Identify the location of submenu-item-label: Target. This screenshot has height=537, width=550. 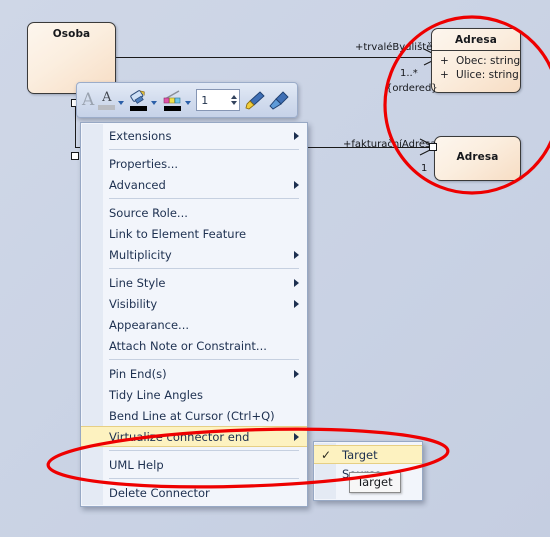
(360, 454).